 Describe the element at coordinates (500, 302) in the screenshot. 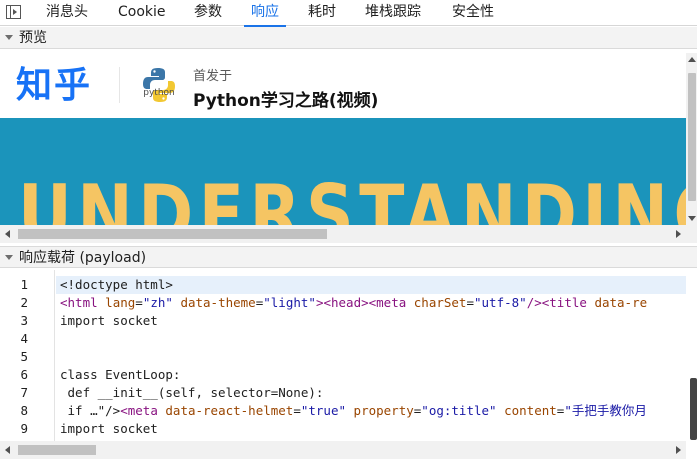

I see `code-token: "utf-8"` at that location.